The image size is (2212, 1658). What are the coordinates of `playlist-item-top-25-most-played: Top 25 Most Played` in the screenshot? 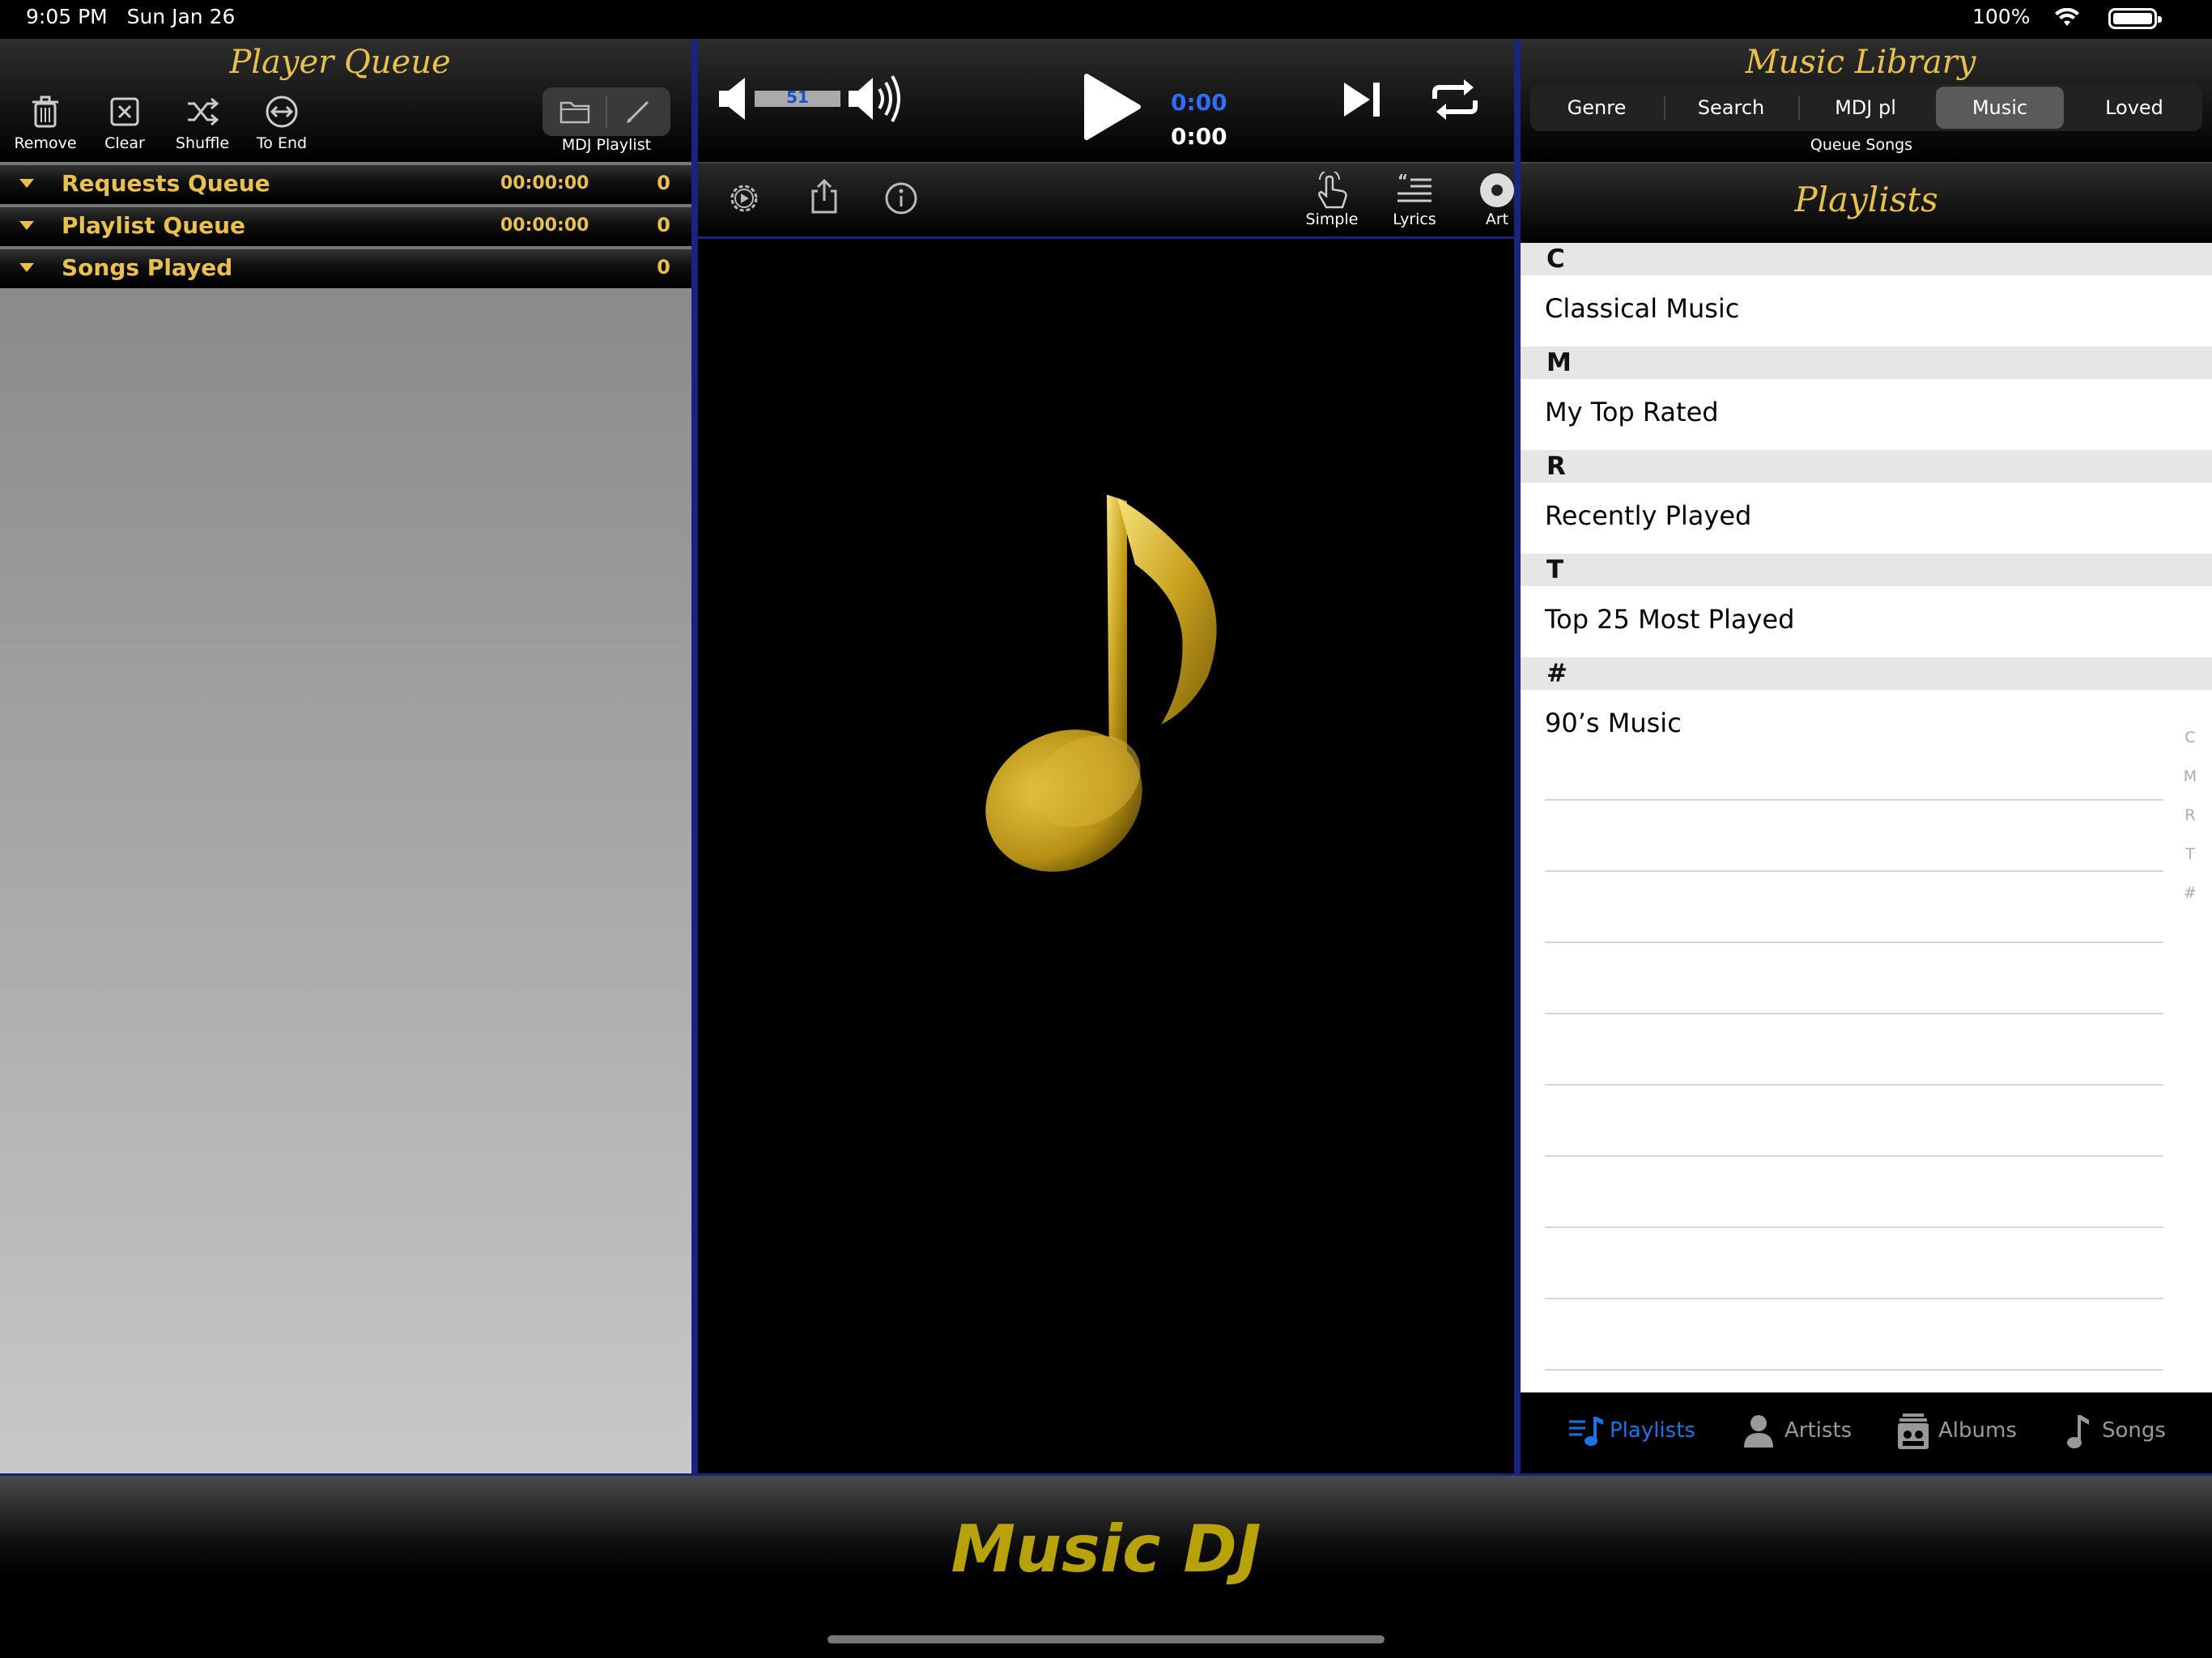 It's located at (1866, 621).